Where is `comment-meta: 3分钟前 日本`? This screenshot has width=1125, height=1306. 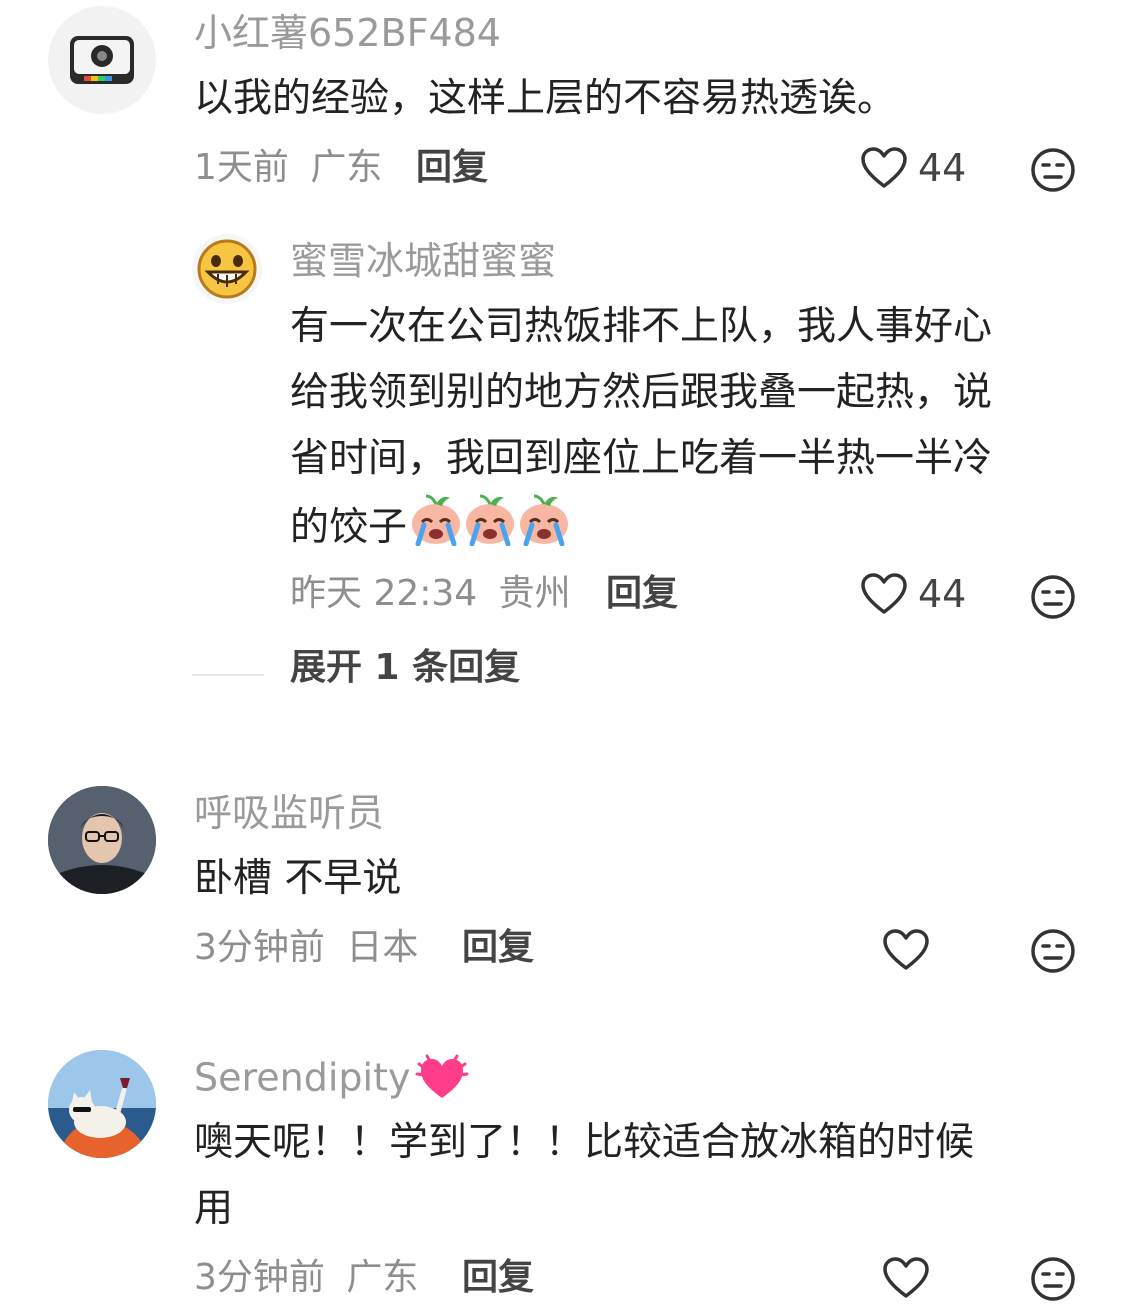
comment-meta: 3分钟前 日本 is located at coordinates (306, 948).